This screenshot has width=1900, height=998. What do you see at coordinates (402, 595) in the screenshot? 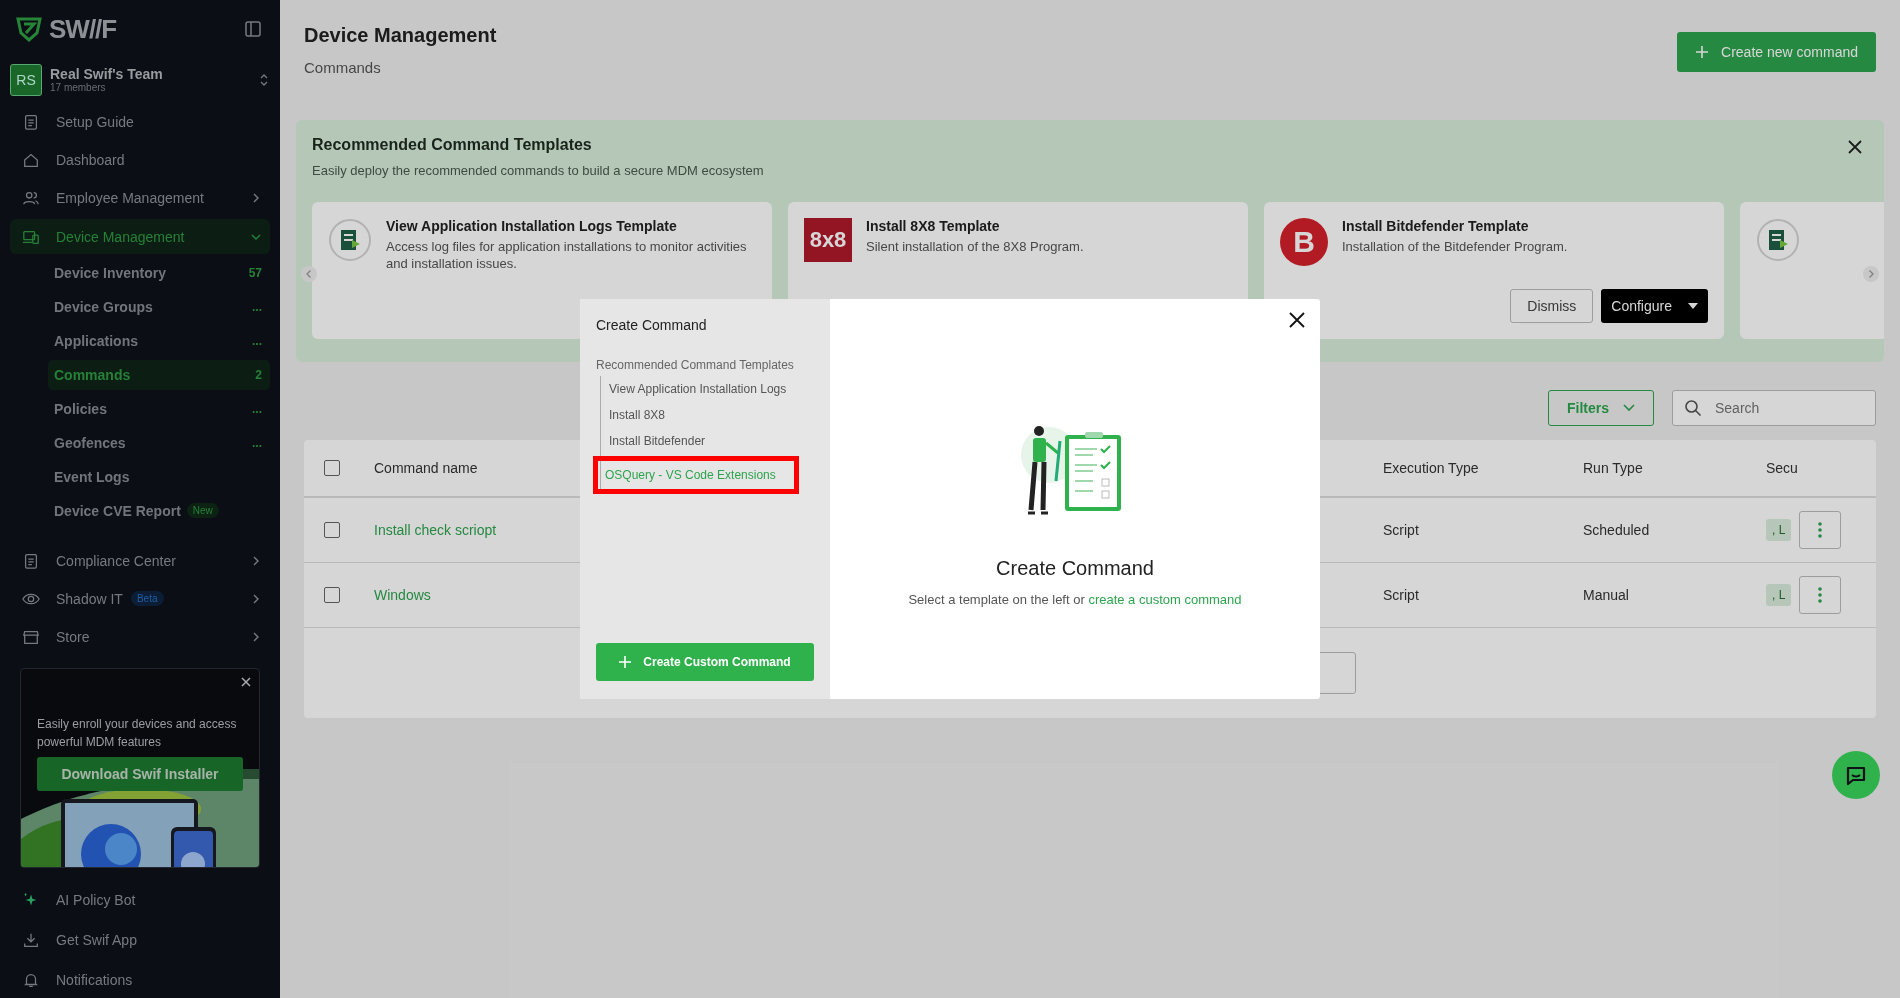
I see `command-link: Windows` at bounding box center [402, 595].